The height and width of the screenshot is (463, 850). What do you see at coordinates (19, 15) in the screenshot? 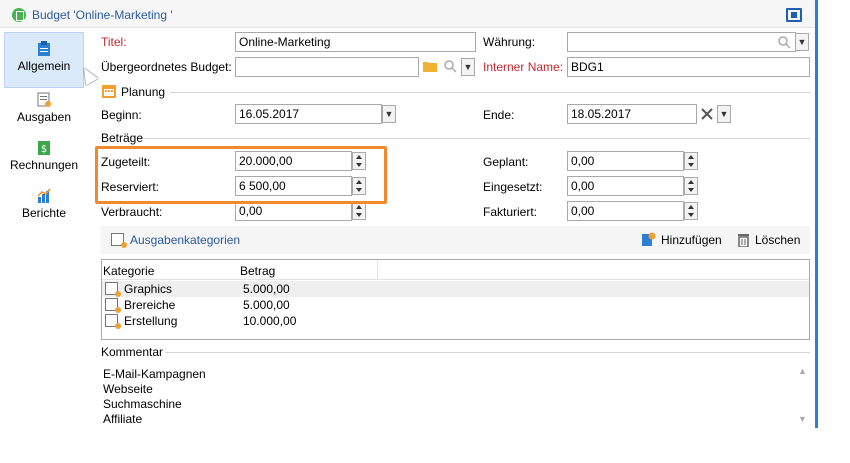
I see `budget-icon` at bounding box center [19, 15].